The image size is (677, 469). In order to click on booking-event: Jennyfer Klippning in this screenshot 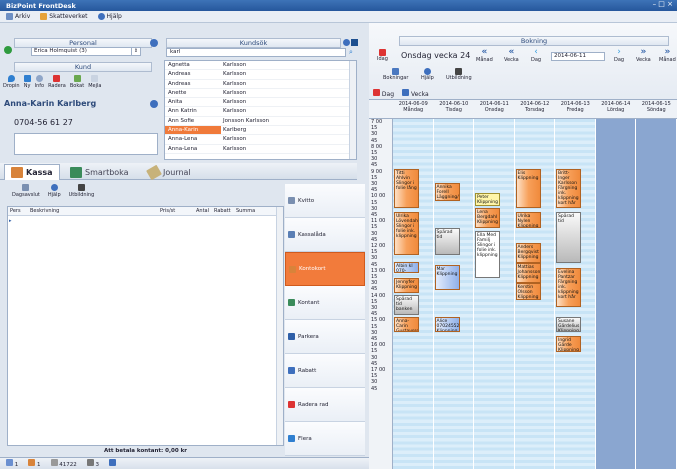, I will do `click(407, 285)`.